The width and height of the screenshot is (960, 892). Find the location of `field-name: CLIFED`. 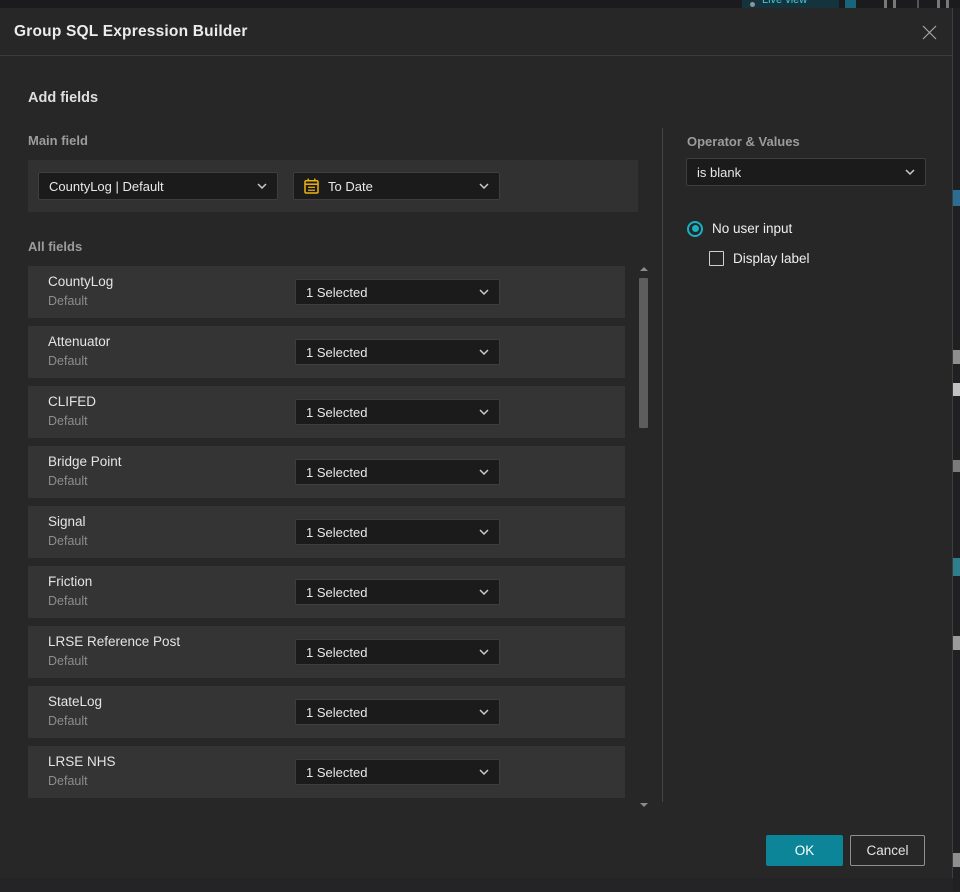

field-name: CLIFED is located at coordinates (72, 401).